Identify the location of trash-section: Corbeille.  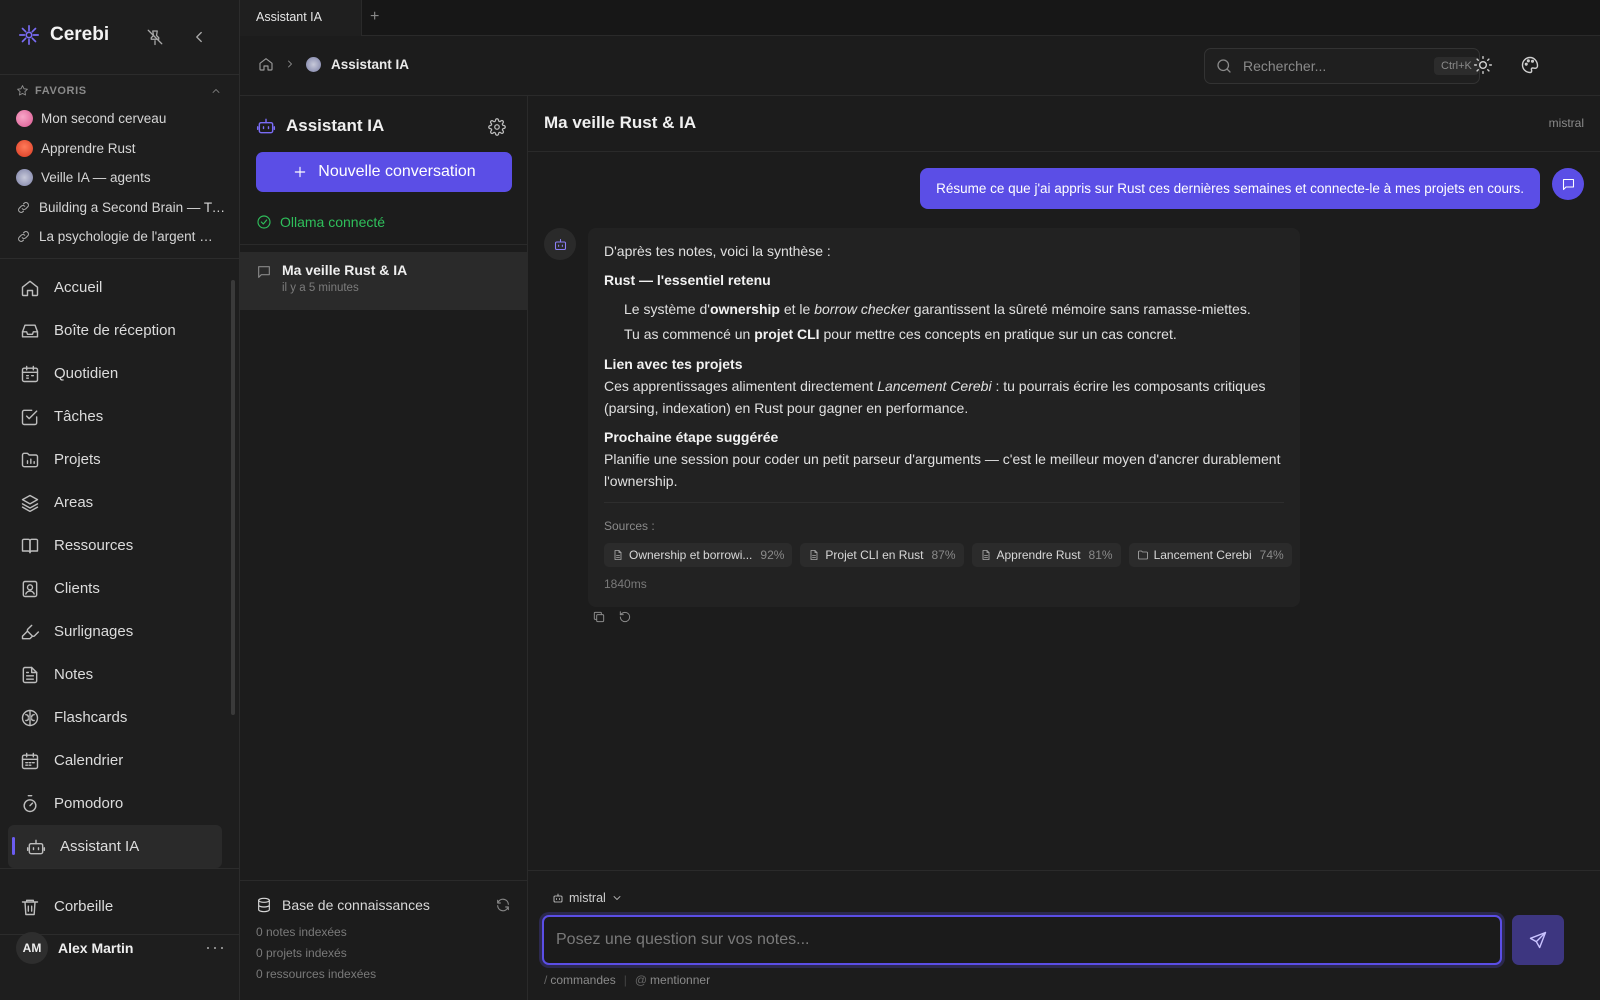
(115, 906).